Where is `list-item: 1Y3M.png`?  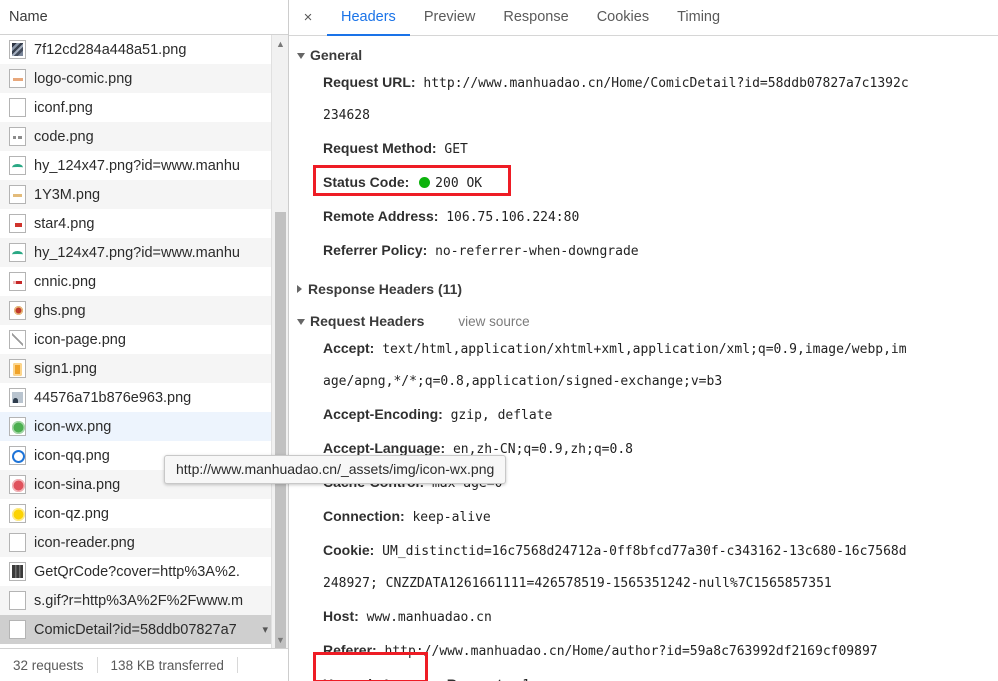
list-item: 1Y3M.png is located at coordinates (144, 194).